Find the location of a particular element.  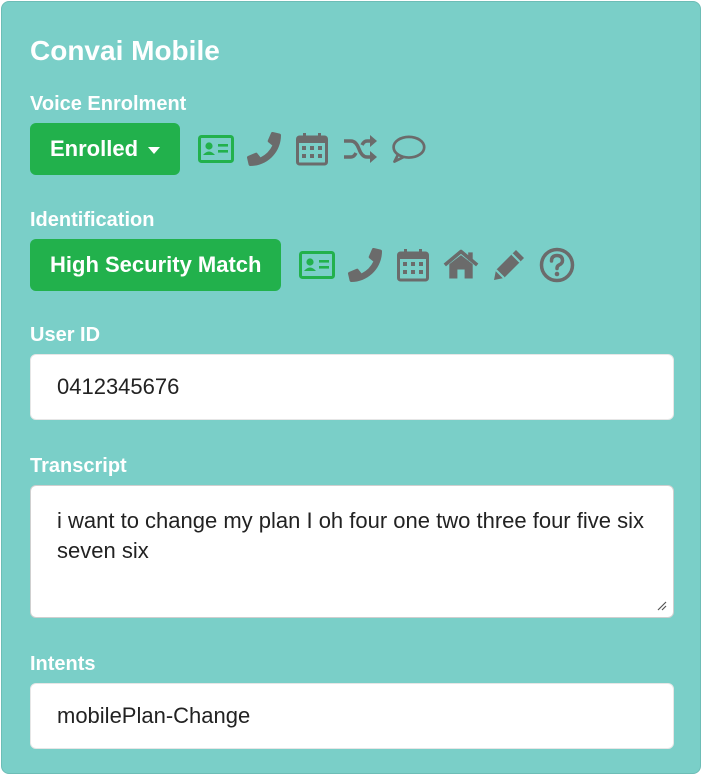

caret-down-icon is located at coordinates (154, 150).